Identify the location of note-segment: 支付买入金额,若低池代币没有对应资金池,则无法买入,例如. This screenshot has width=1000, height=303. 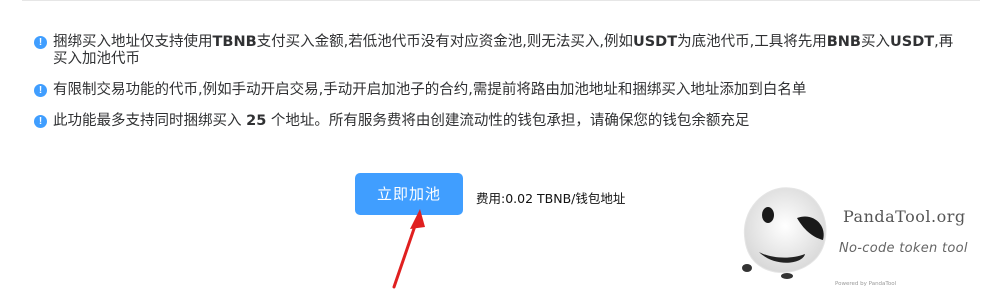
(444, 42).